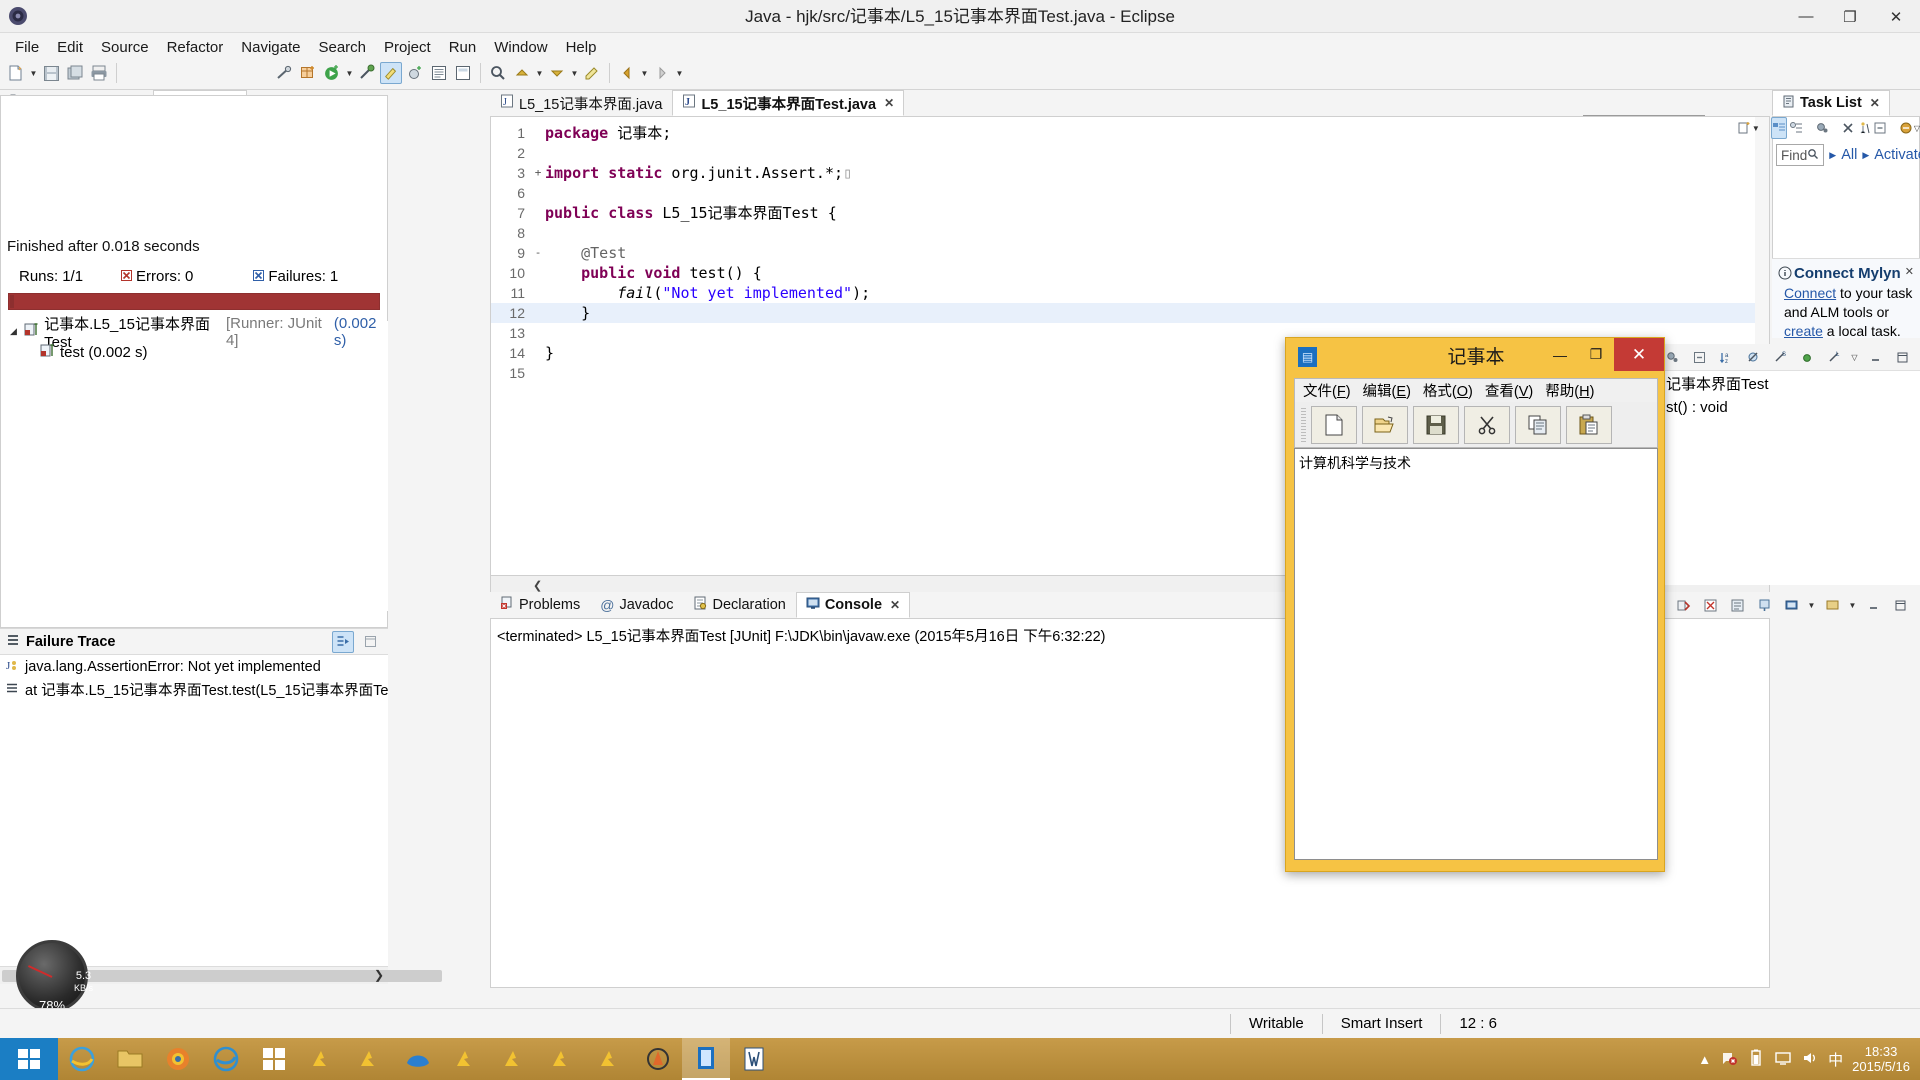  Describe the element at coordinates (82, 1059) in the screenshot. I see `ie-icon` at that location.